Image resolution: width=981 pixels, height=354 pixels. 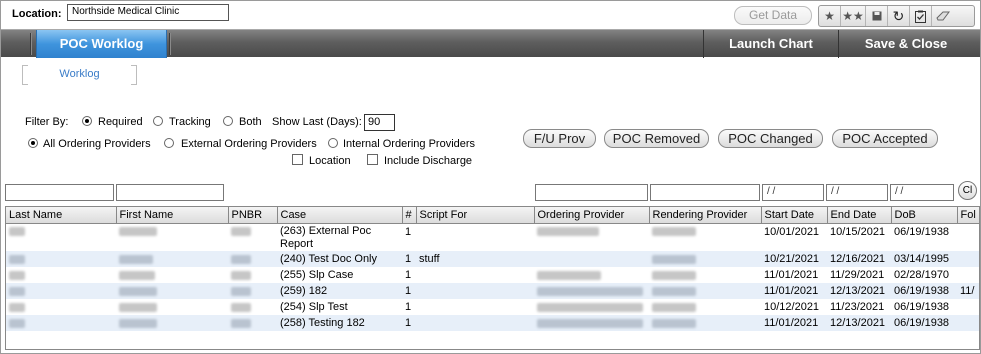 What do you see at coordinates (924, 259) in the screenshot?
I see `dob-cell: 03/14/1995` at bounding box center [924, 259].